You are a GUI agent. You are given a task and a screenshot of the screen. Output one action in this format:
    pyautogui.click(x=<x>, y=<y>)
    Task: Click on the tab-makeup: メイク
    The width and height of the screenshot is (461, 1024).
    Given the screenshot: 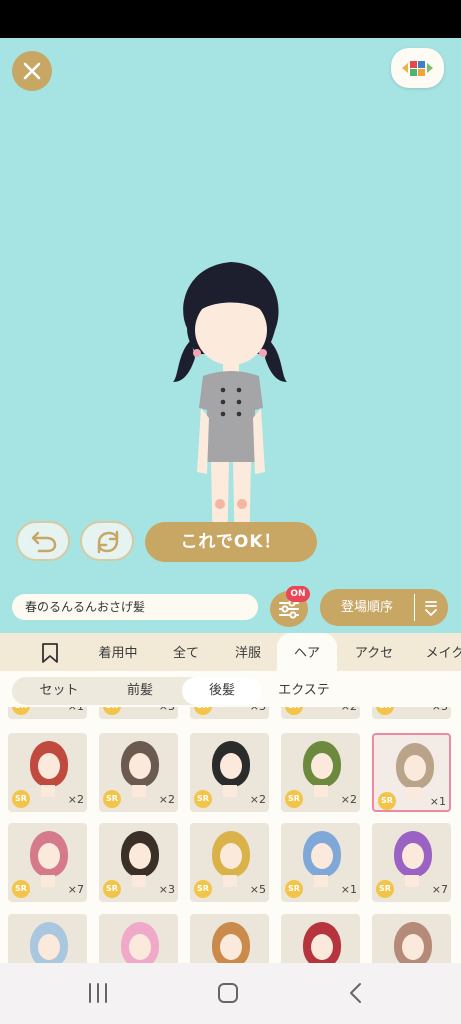 What is the action you would take?
    pyautogui.click(x=437, y=652)
    